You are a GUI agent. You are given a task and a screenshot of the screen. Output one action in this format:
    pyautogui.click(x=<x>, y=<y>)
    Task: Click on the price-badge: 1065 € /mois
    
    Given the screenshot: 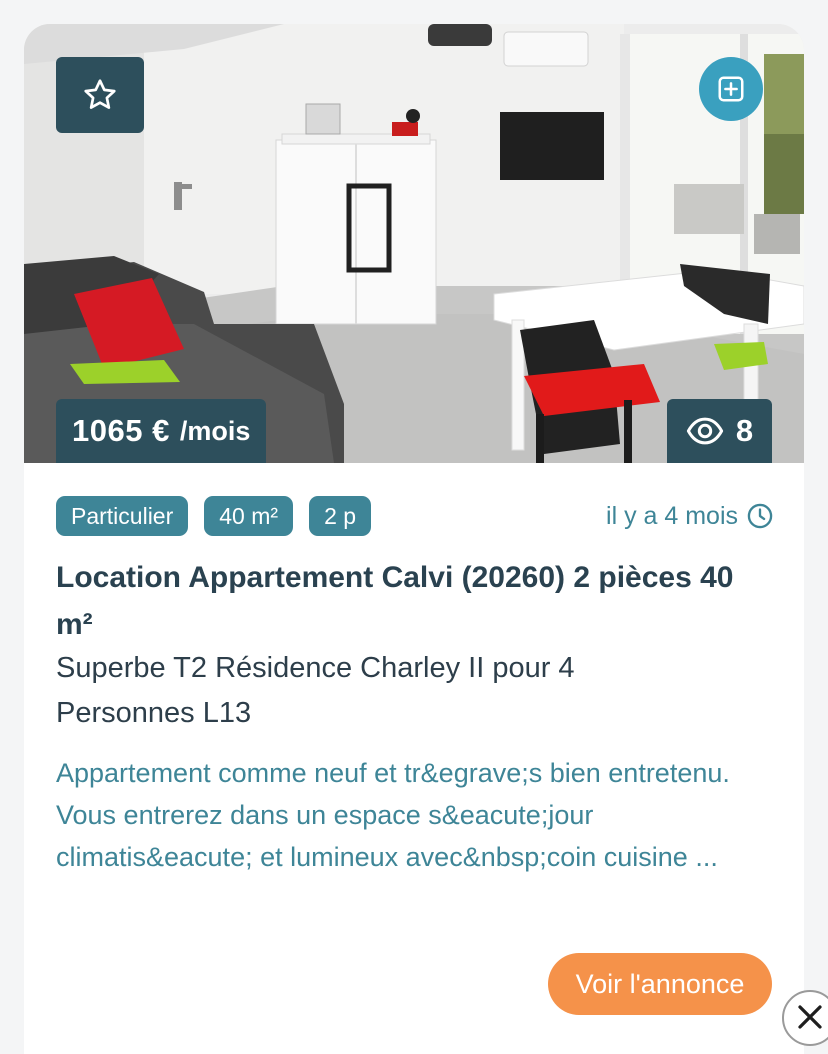 What is the action you would take?
    pyautogui.click(x=161, y=431)
    